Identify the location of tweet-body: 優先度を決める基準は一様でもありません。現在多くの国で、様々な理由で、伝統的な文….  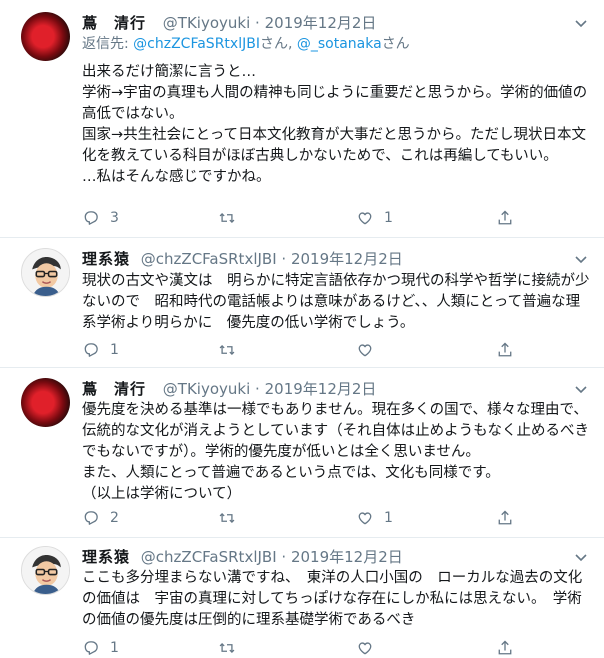
(336, 452).